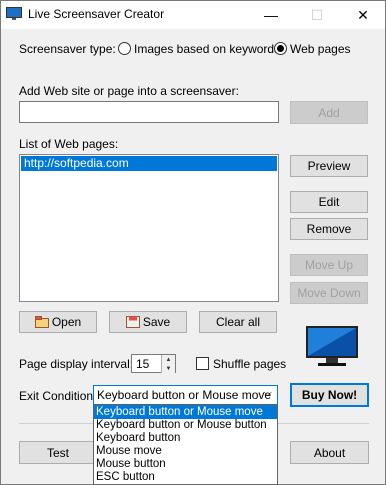 This screenshot has width=386, height=485. What do you see at coordinates (185, 412) in the screenshot?
I see `dropdown-option: Keyboard button or Mouse move` at bounding box center [185, 412].